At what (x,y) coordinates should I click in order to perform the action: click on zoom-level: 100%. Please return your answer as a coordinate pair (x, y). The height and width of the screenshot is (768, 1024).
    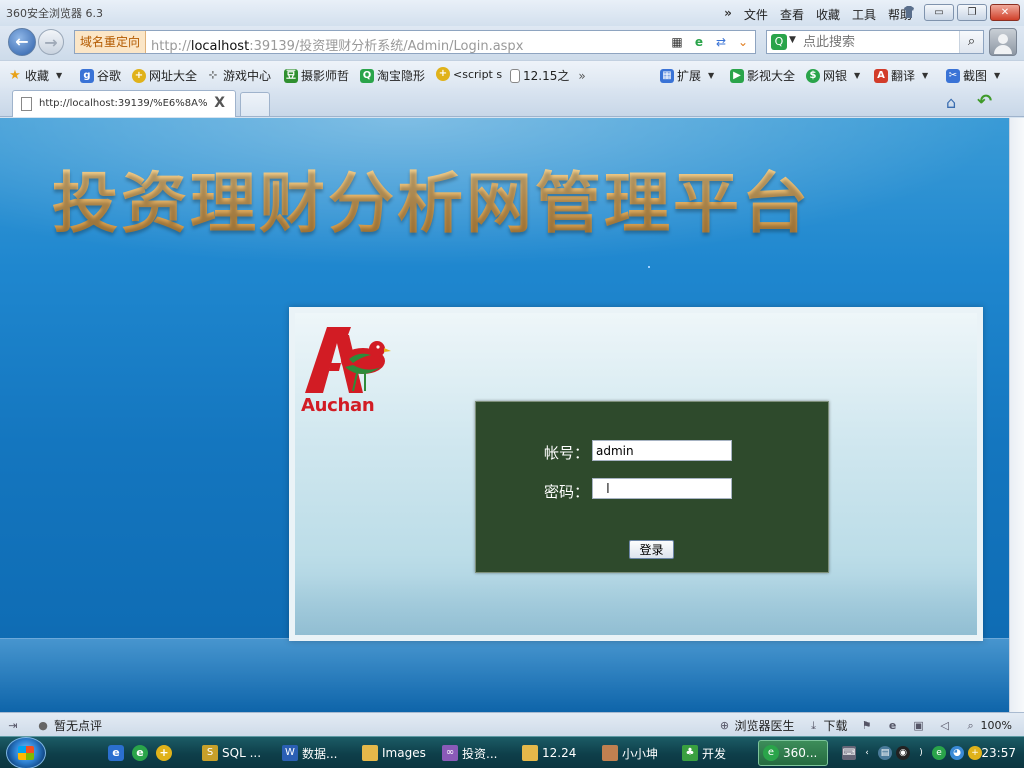
    Looking at the image, I should click on (996, 725).